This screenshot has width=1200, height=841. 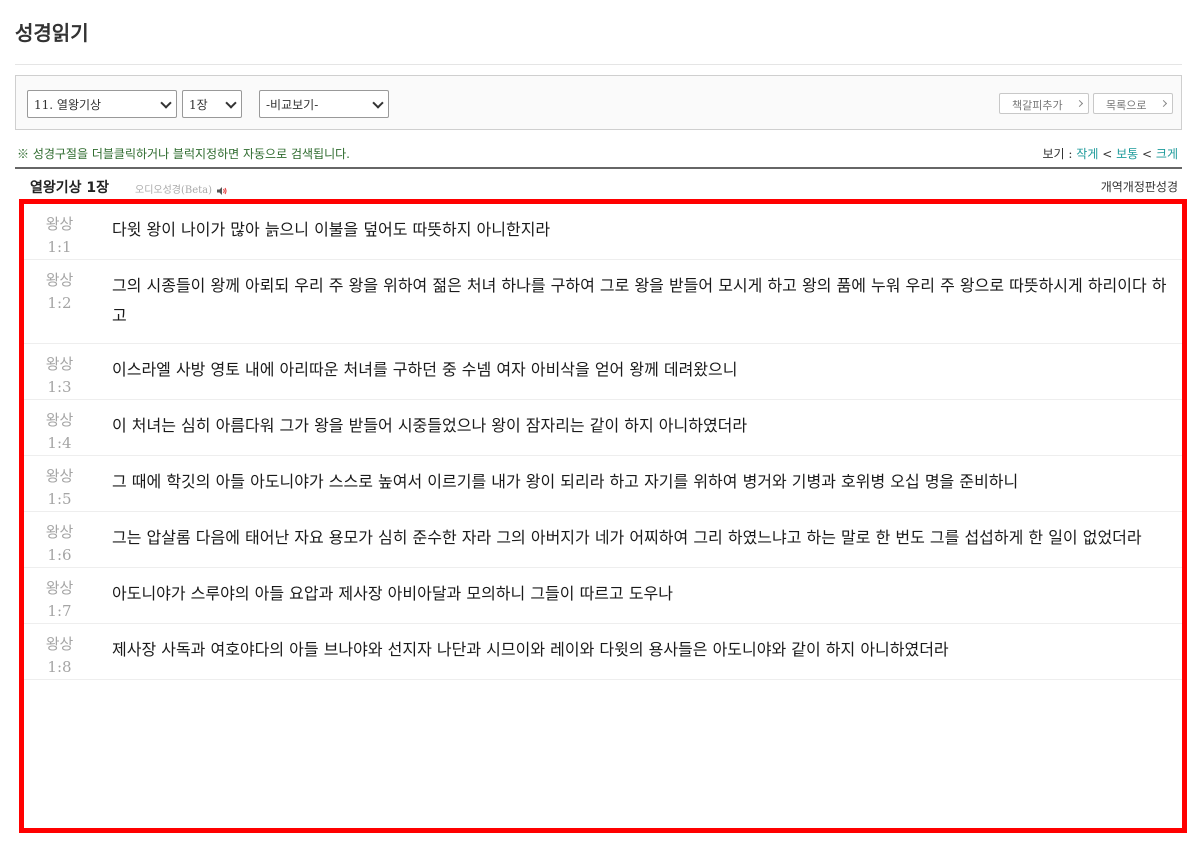 I want to click on back-to-list-button: 목록으로, so click(x=1133, y=103).